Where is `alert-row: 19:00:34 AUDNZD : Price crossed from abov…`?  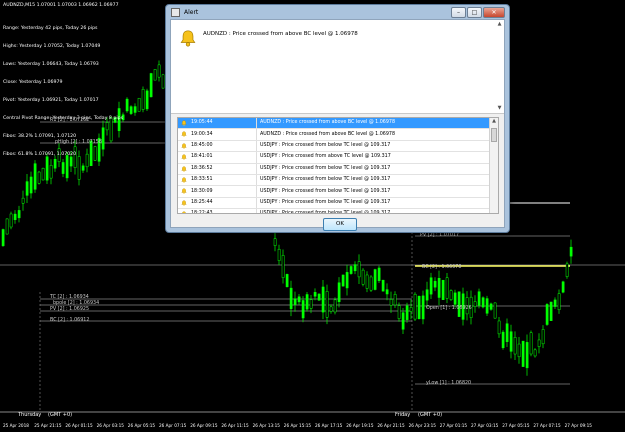
alert-row: 19:00:34 AUDNZD : Price crossed from abov… is located at coordinates (338, 135).